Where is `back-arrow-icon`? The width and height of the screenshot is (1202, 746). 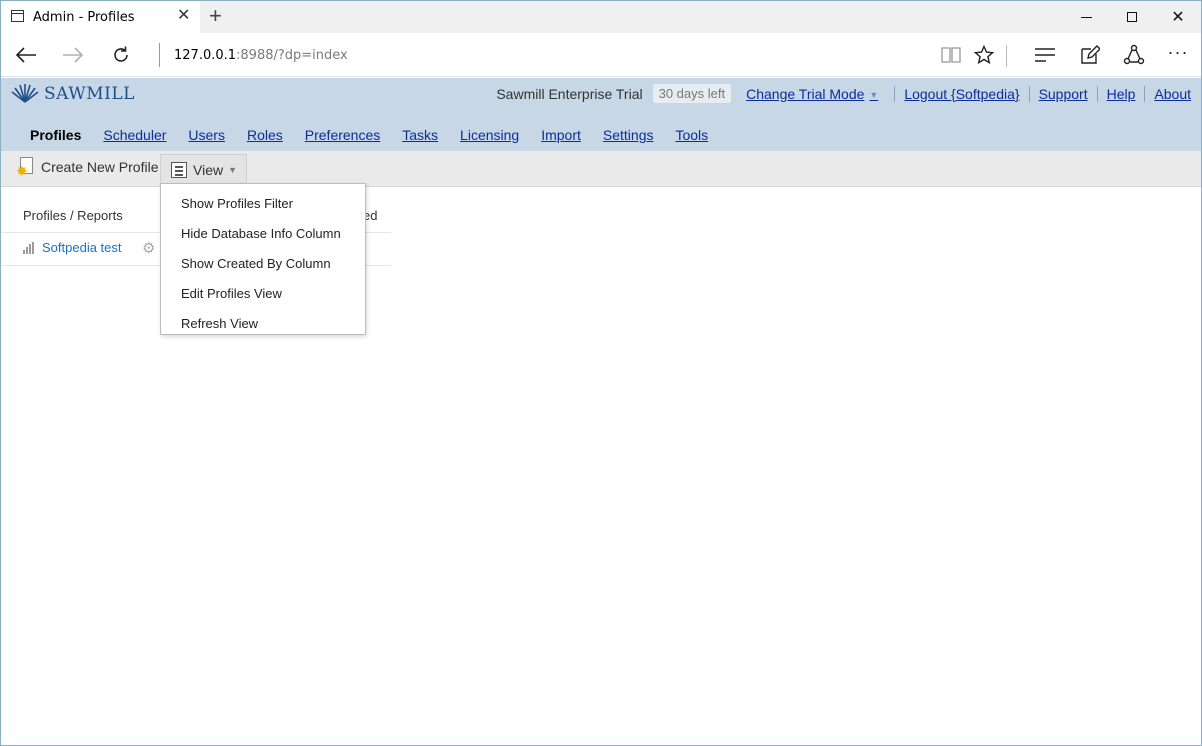
back-arrow-icon is located at coordinates (25, 55).